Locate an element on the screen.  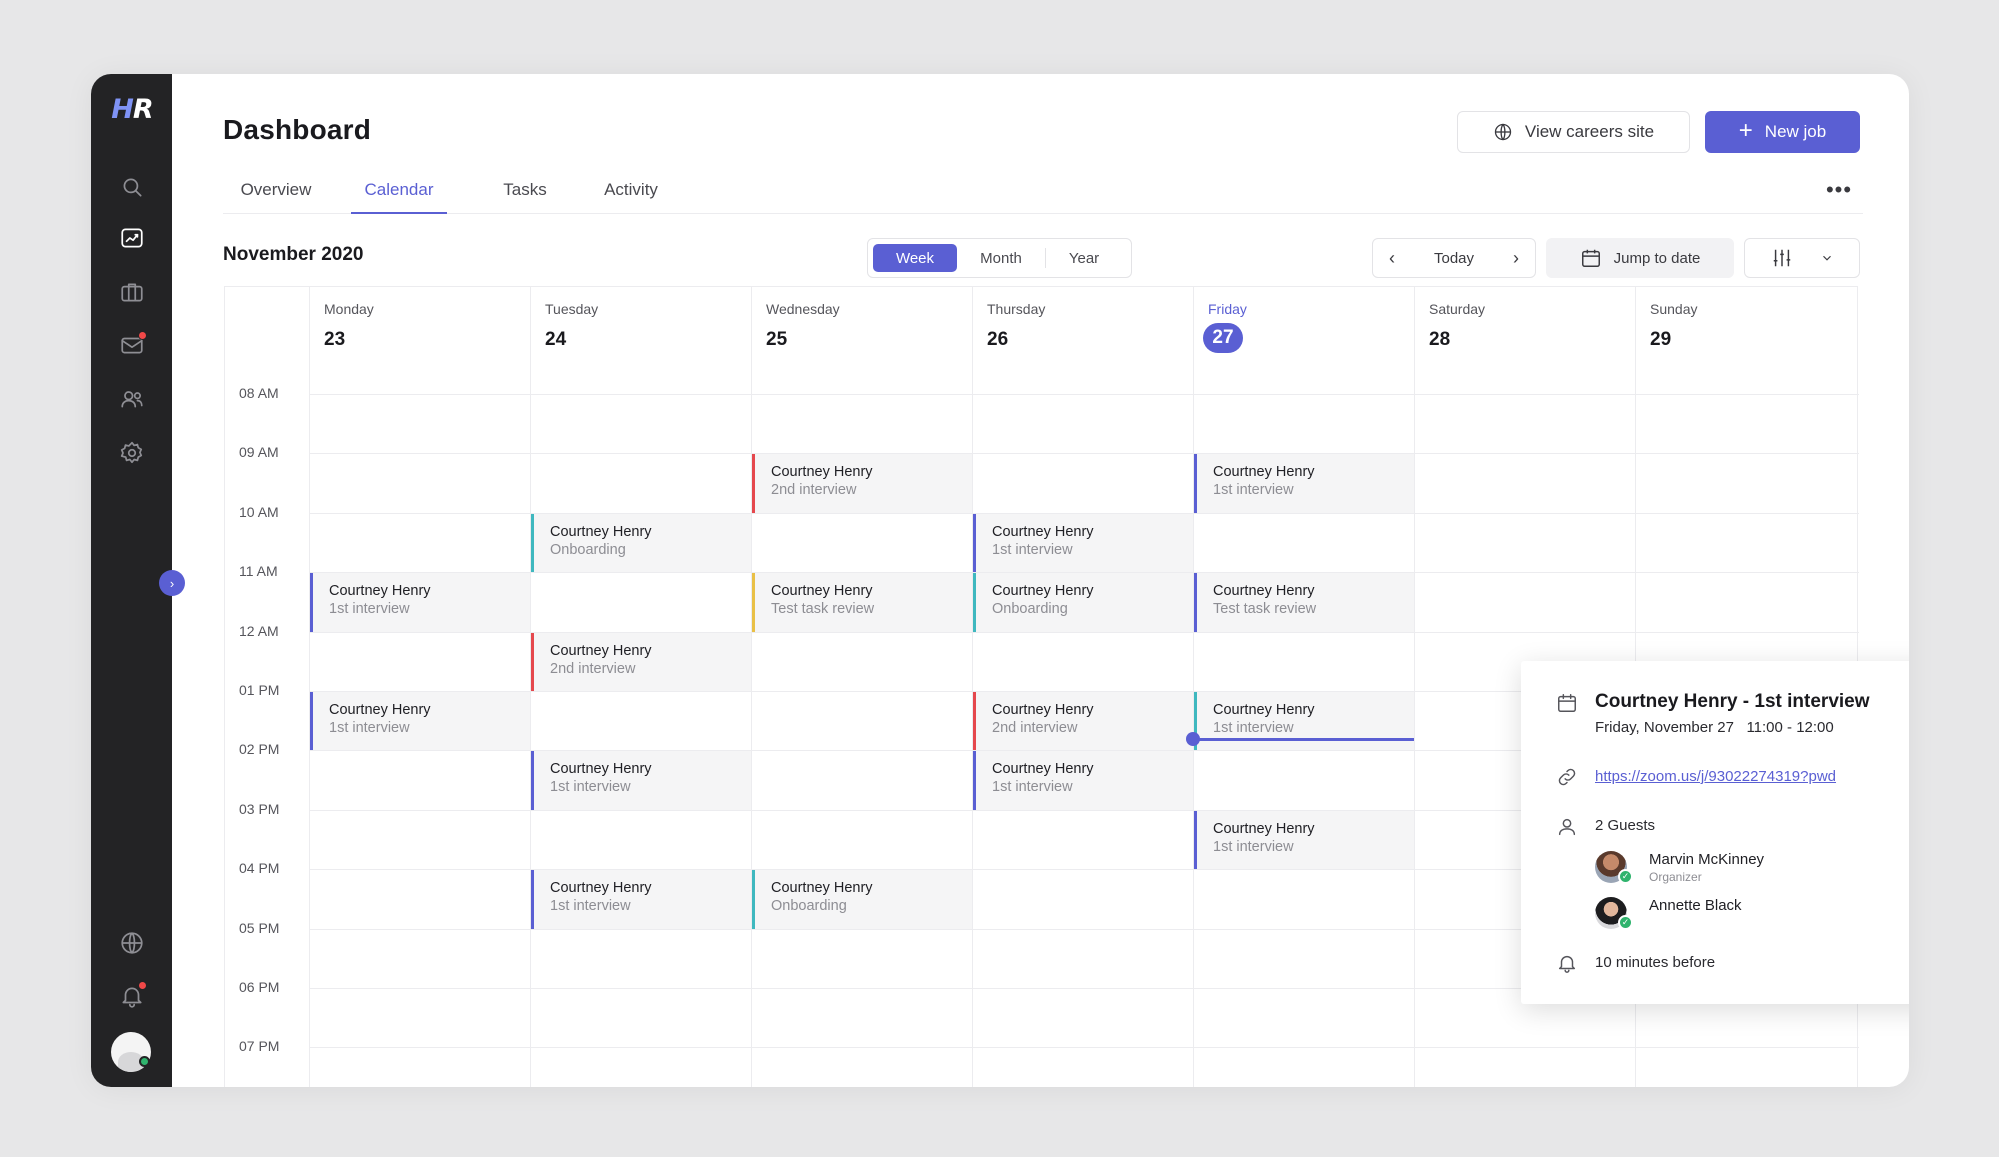
month-label: November 2020 is located at coordinates (293, 254).